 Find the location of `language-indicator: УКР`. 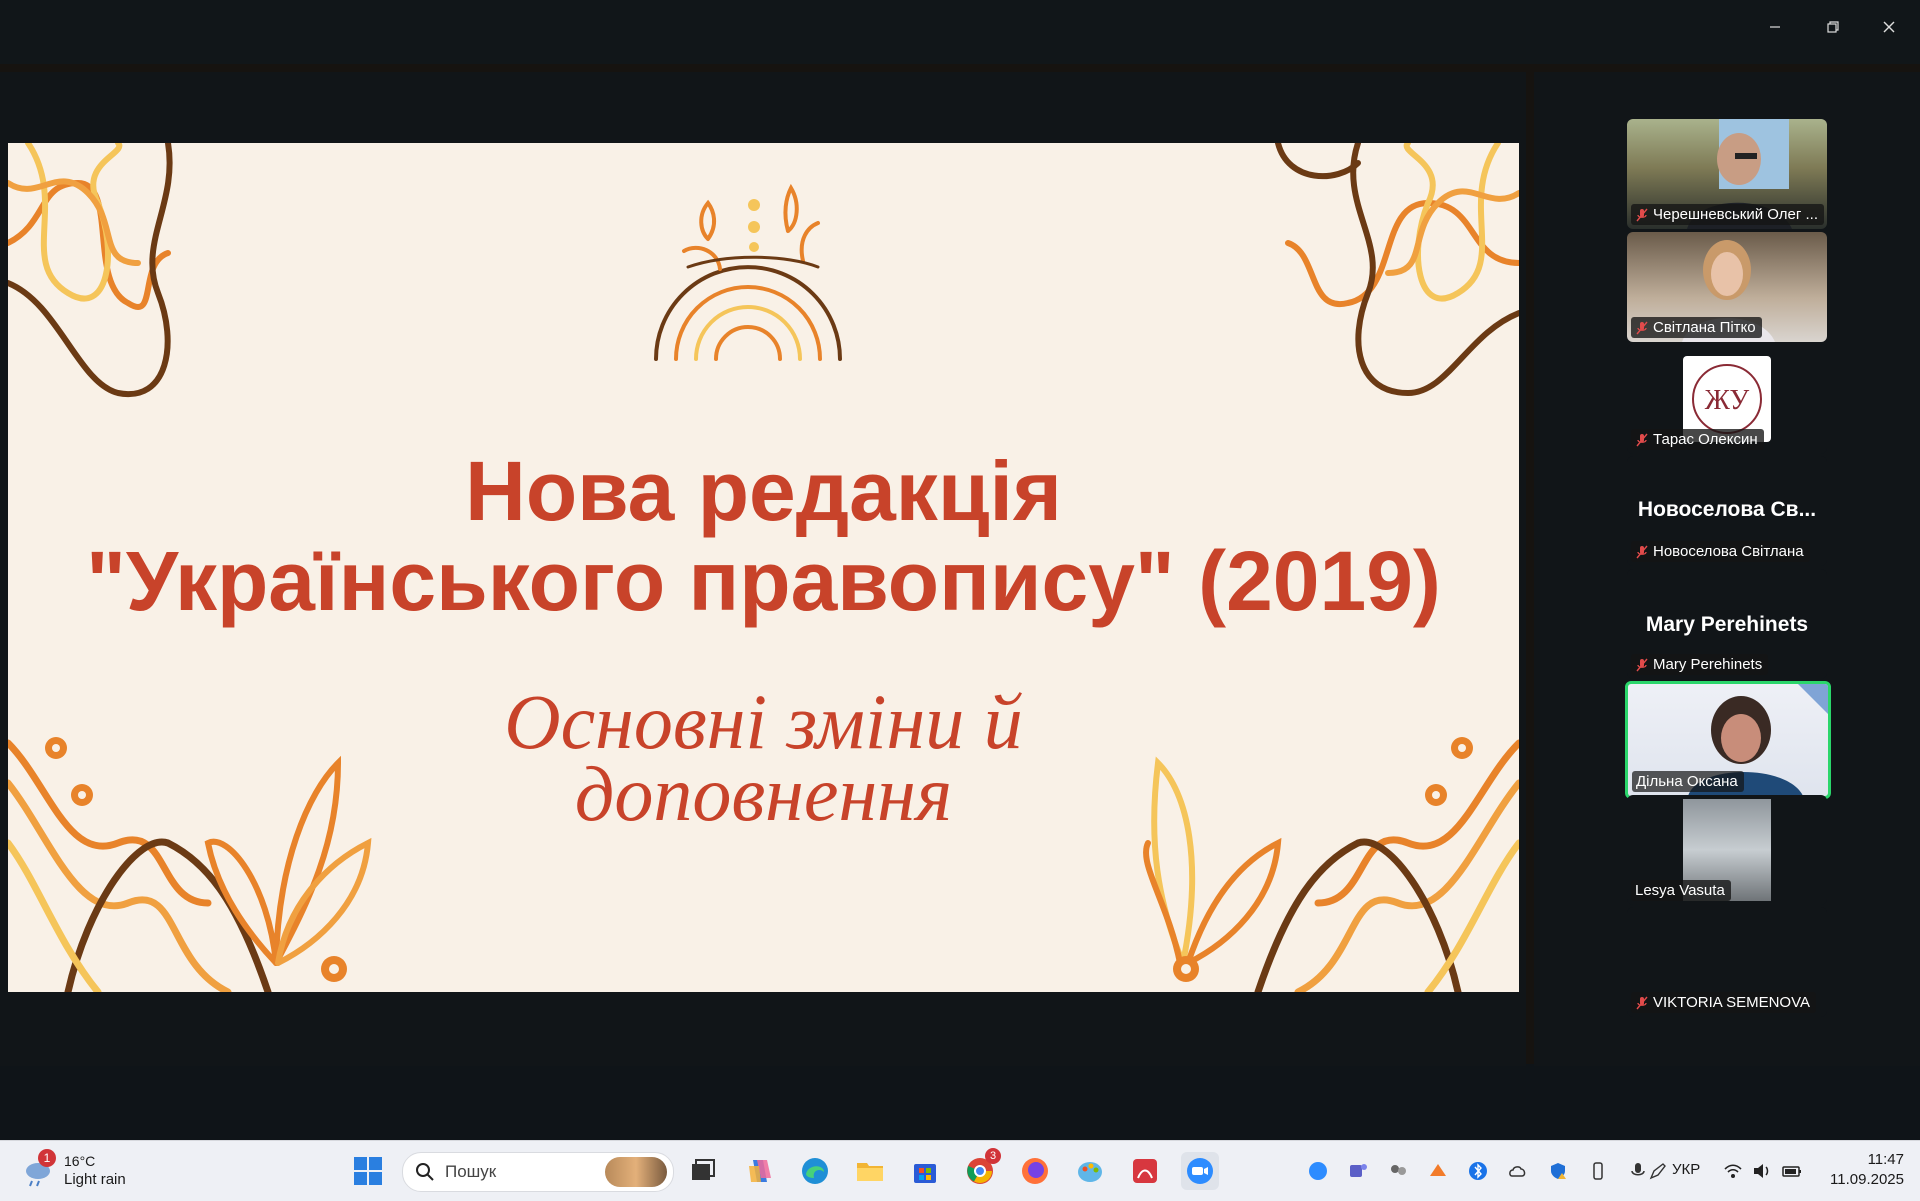

language-indicator: УКР is located at coordinates (1686, 1169).